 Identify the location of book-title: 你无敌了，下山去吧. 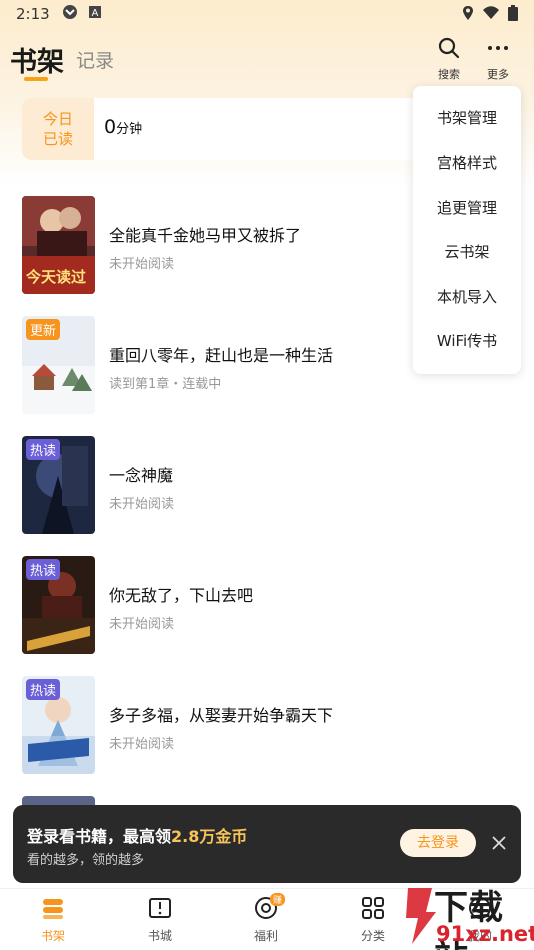
(181, 595).